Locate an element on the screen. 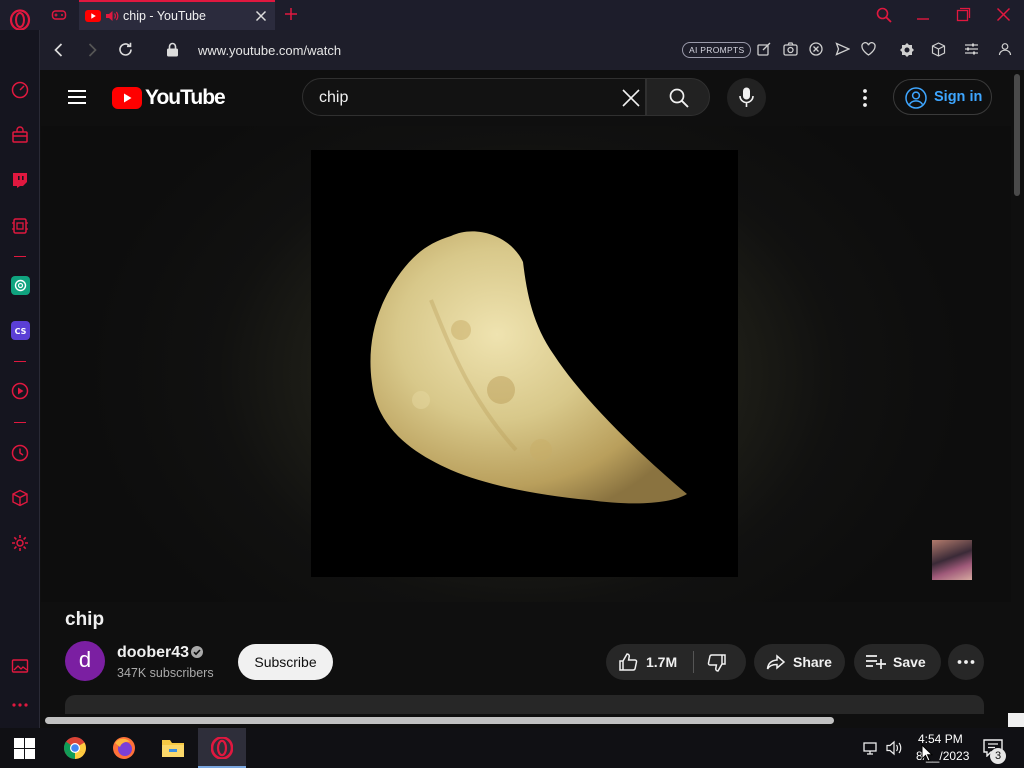 The height and width of the screenshot is (768, 1024). settings-icon is located at coordinates (20, 543).